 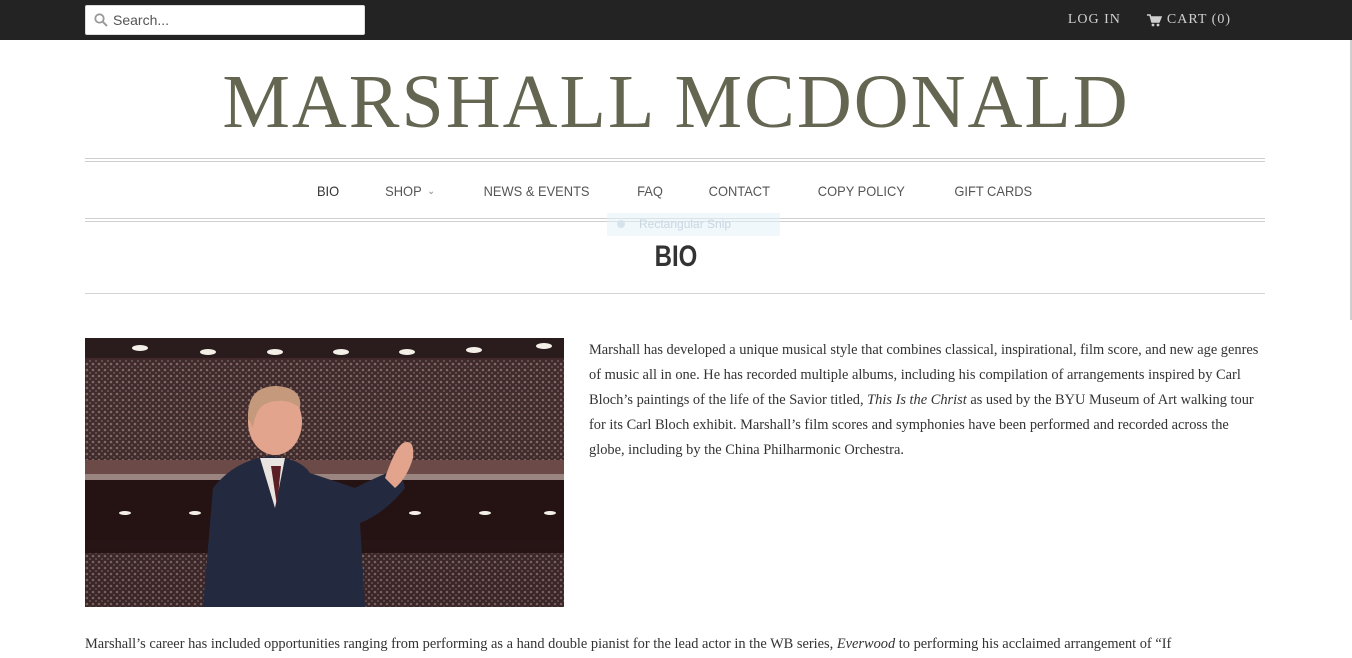 I want to click on nav-item-label: CONTACT, so click(x=739, y=191).